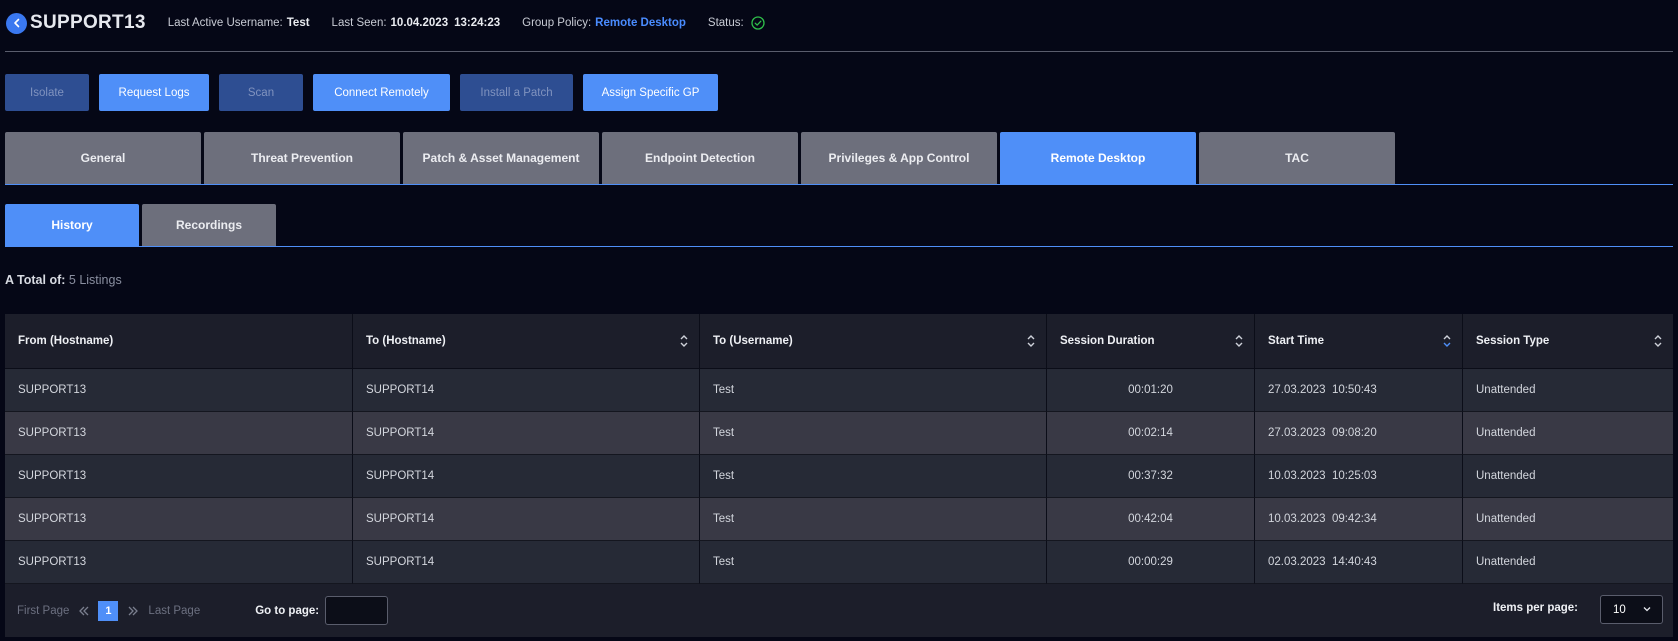 This screenshot has height=641, width=1678. I want to click on column-label: To (Username), so click(753, 341).